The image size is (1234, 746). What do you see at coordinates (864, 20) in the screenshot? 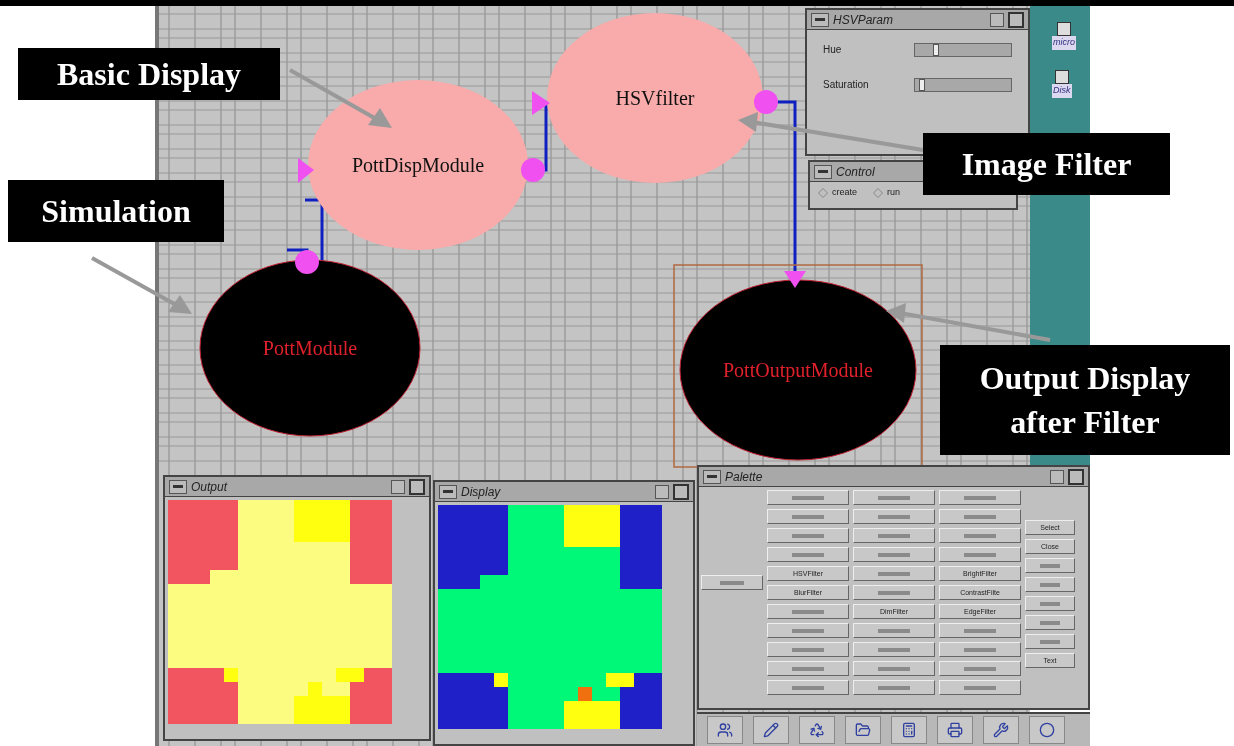
I see `window-title: HSVParam` at bounding box center [864, 20].